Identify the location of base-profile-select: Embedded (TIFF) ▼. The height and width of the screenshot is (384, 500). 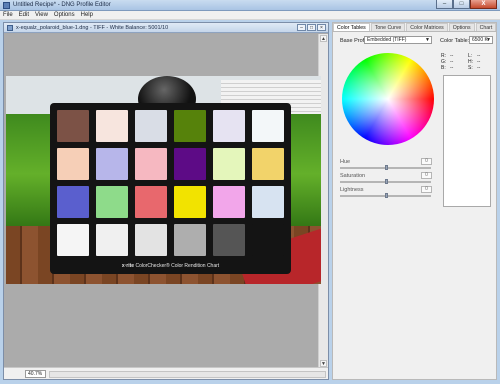
(398, 40).